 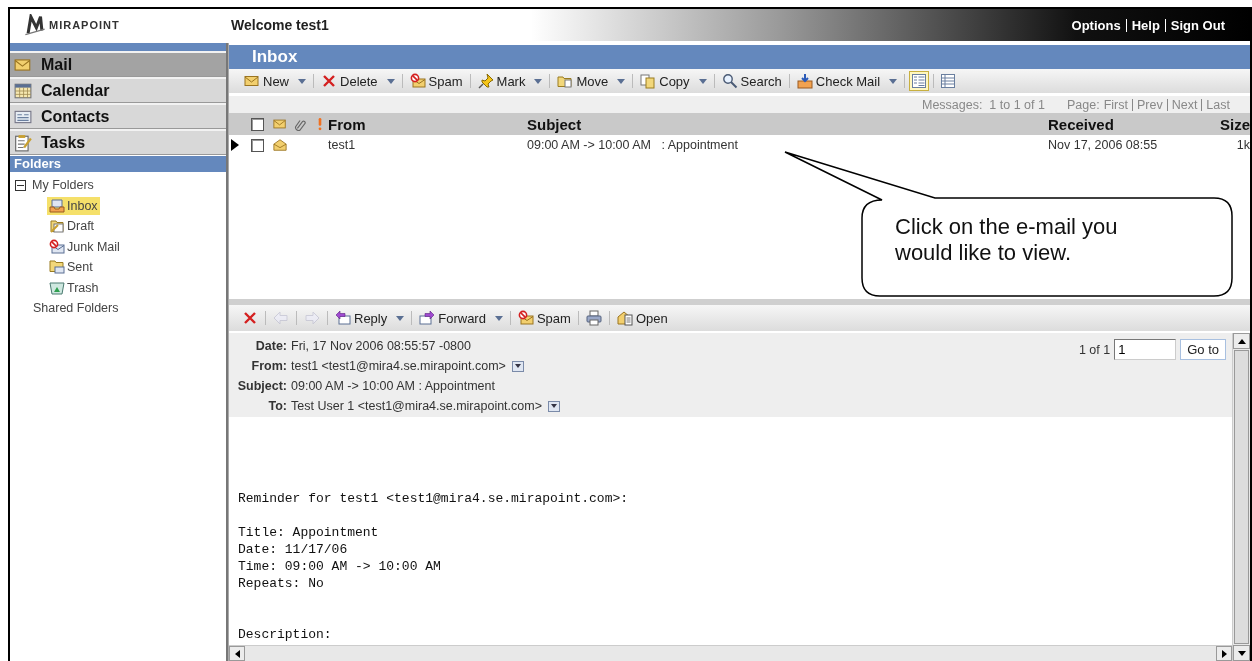 I want to click on folder-group-label: Shared Folders, so click(x=76, y=308).